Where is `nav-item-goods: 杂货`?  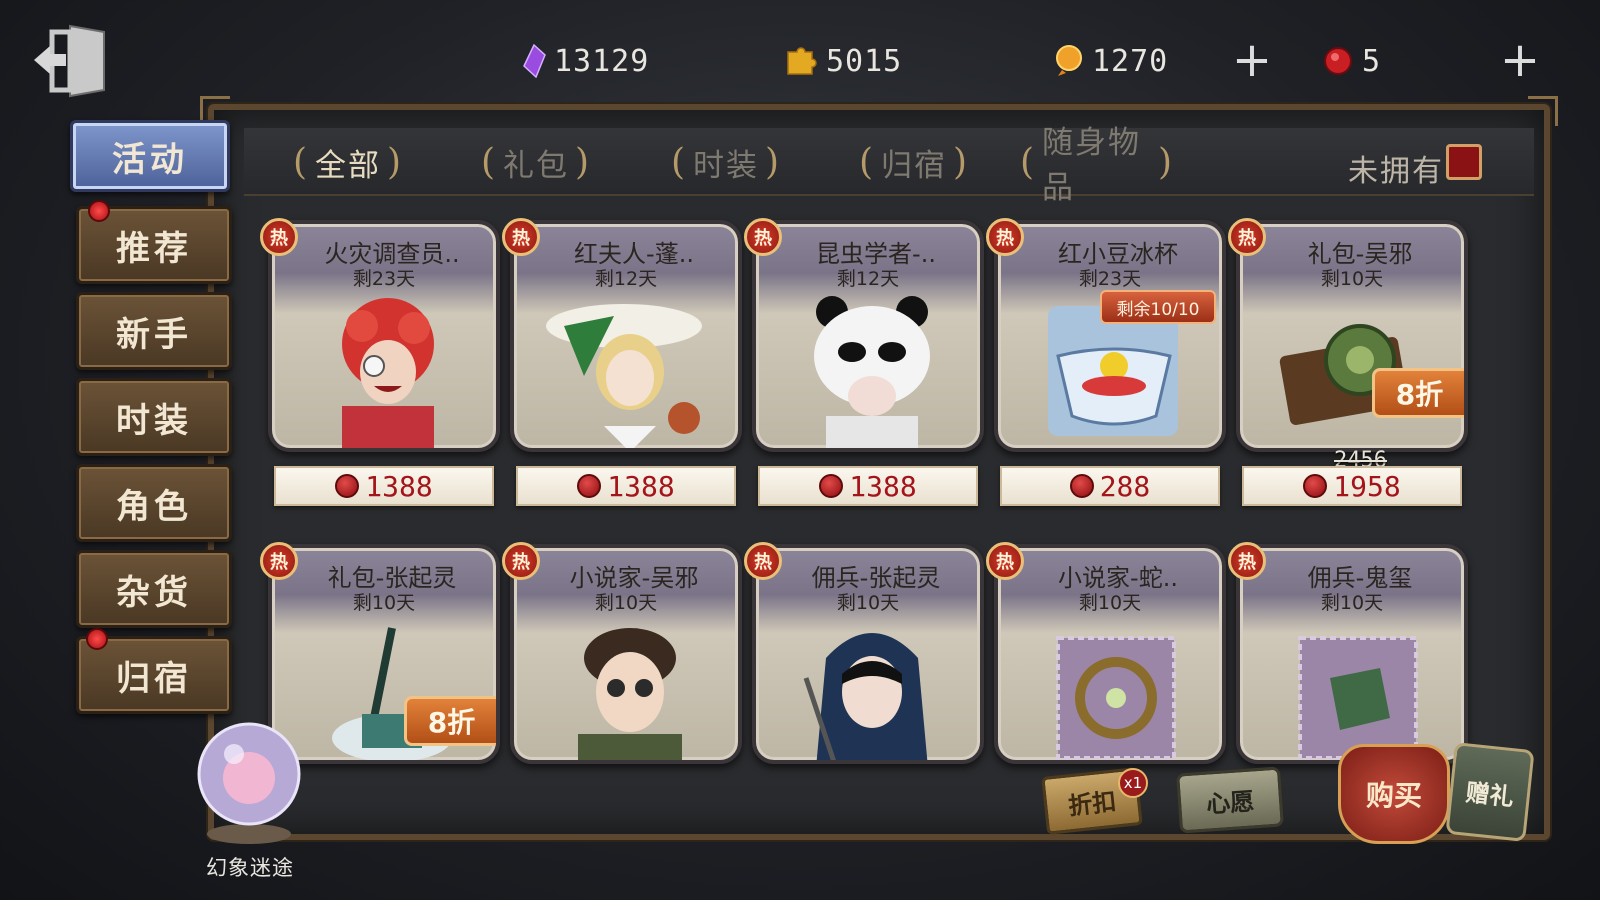 nav-item-goods: 杂货 is located at coordinates (154, 589).